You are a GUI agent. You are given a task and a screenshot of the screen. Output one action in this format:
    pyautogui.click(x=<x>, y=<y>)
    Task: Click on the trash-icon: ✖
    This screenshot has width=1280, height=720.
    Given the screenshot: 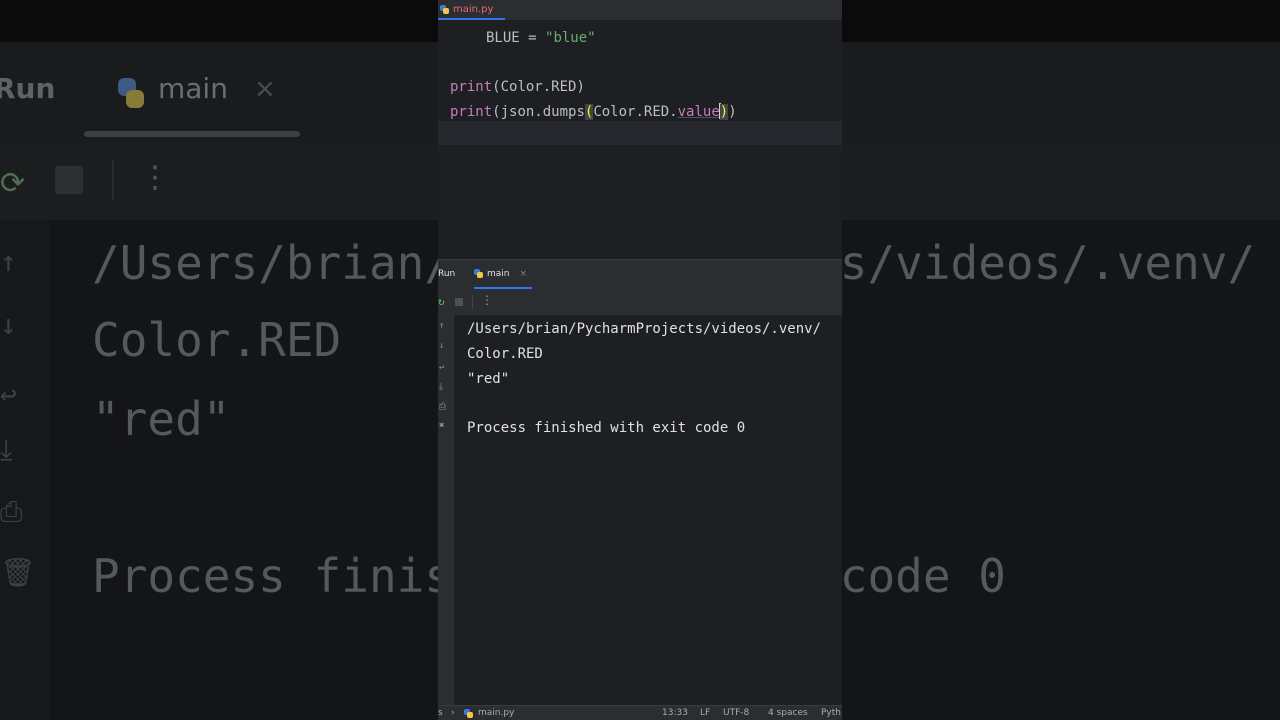 What is the action you would take?
    pyautogui.click(x=441, y=426)
    